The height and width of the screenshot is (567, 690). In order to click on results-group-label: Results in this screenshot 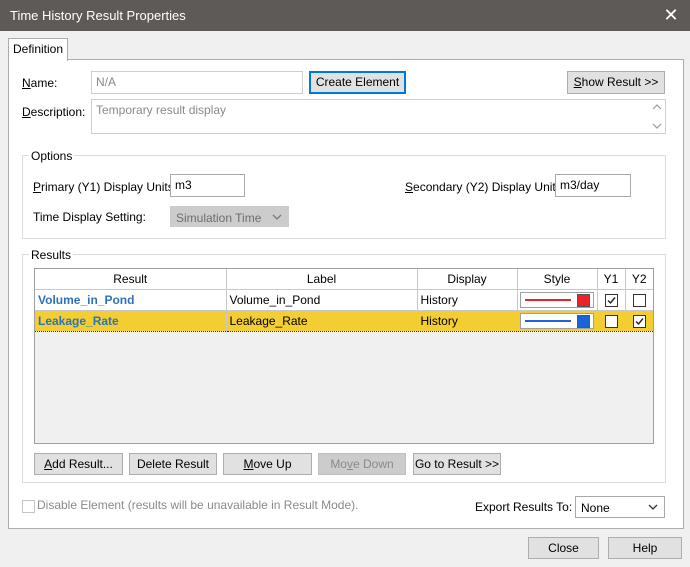, I will do `click(51, 255)`.